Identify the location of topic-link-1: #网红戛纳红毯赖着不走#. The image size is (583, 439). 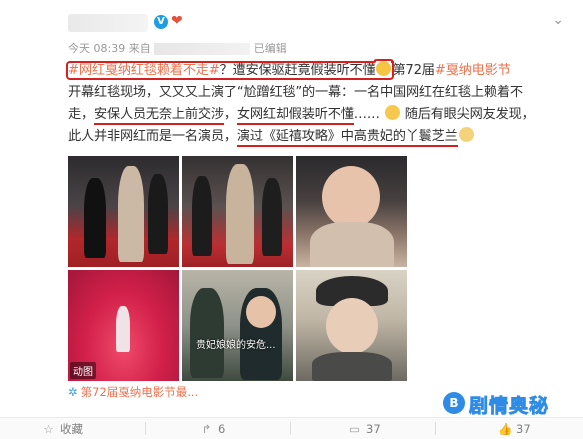
(144, 70).